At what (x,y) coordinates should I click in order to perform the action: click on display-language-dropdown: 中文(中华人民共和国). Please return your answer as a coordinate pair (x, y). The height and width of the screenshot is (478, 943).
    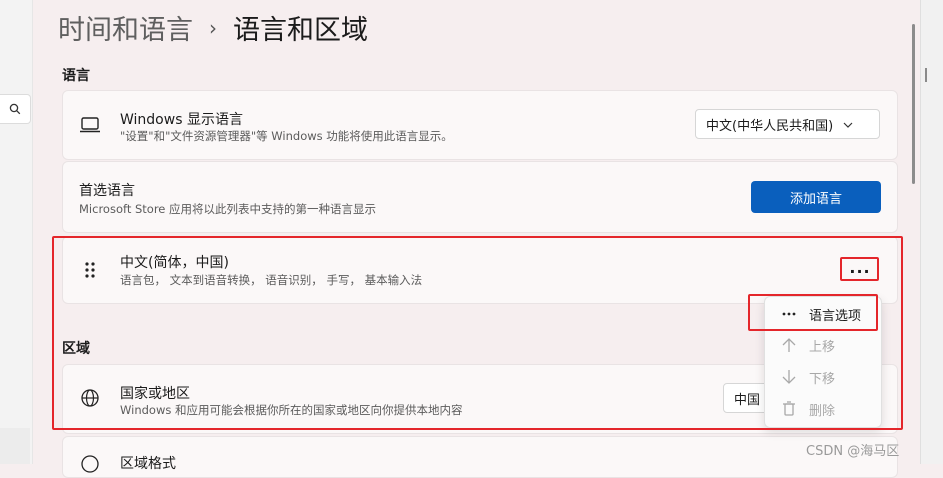
    Looking at the image, I should click on (787, 124).